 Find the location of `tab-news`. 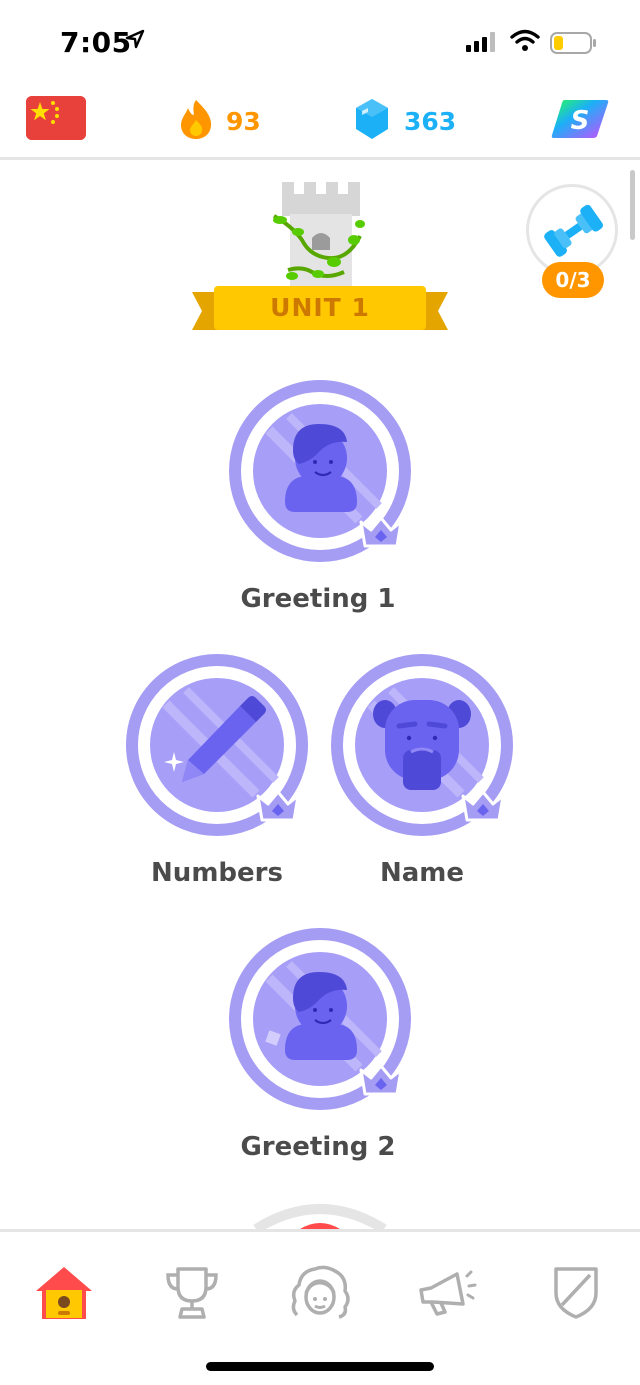

tab-news is located at coordinates (448, 1295).